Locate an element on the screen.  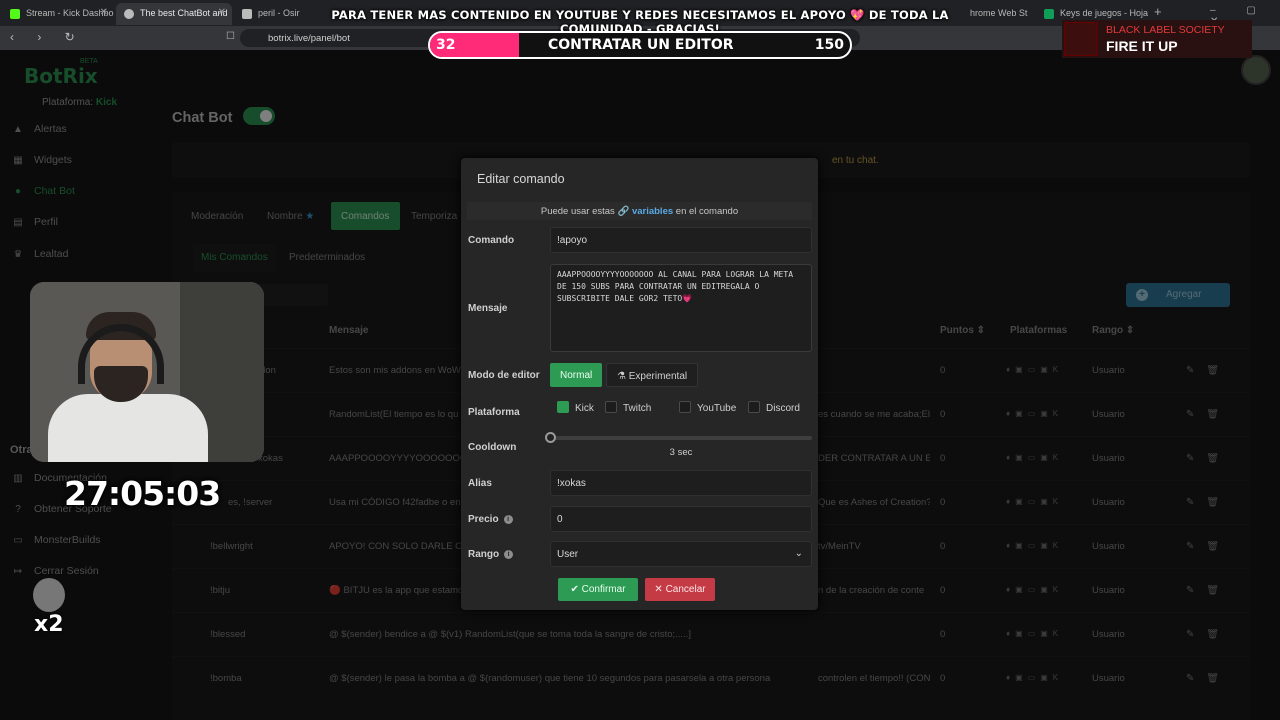
bookmark-icon: ☐ is located at coordinates (230, 36).